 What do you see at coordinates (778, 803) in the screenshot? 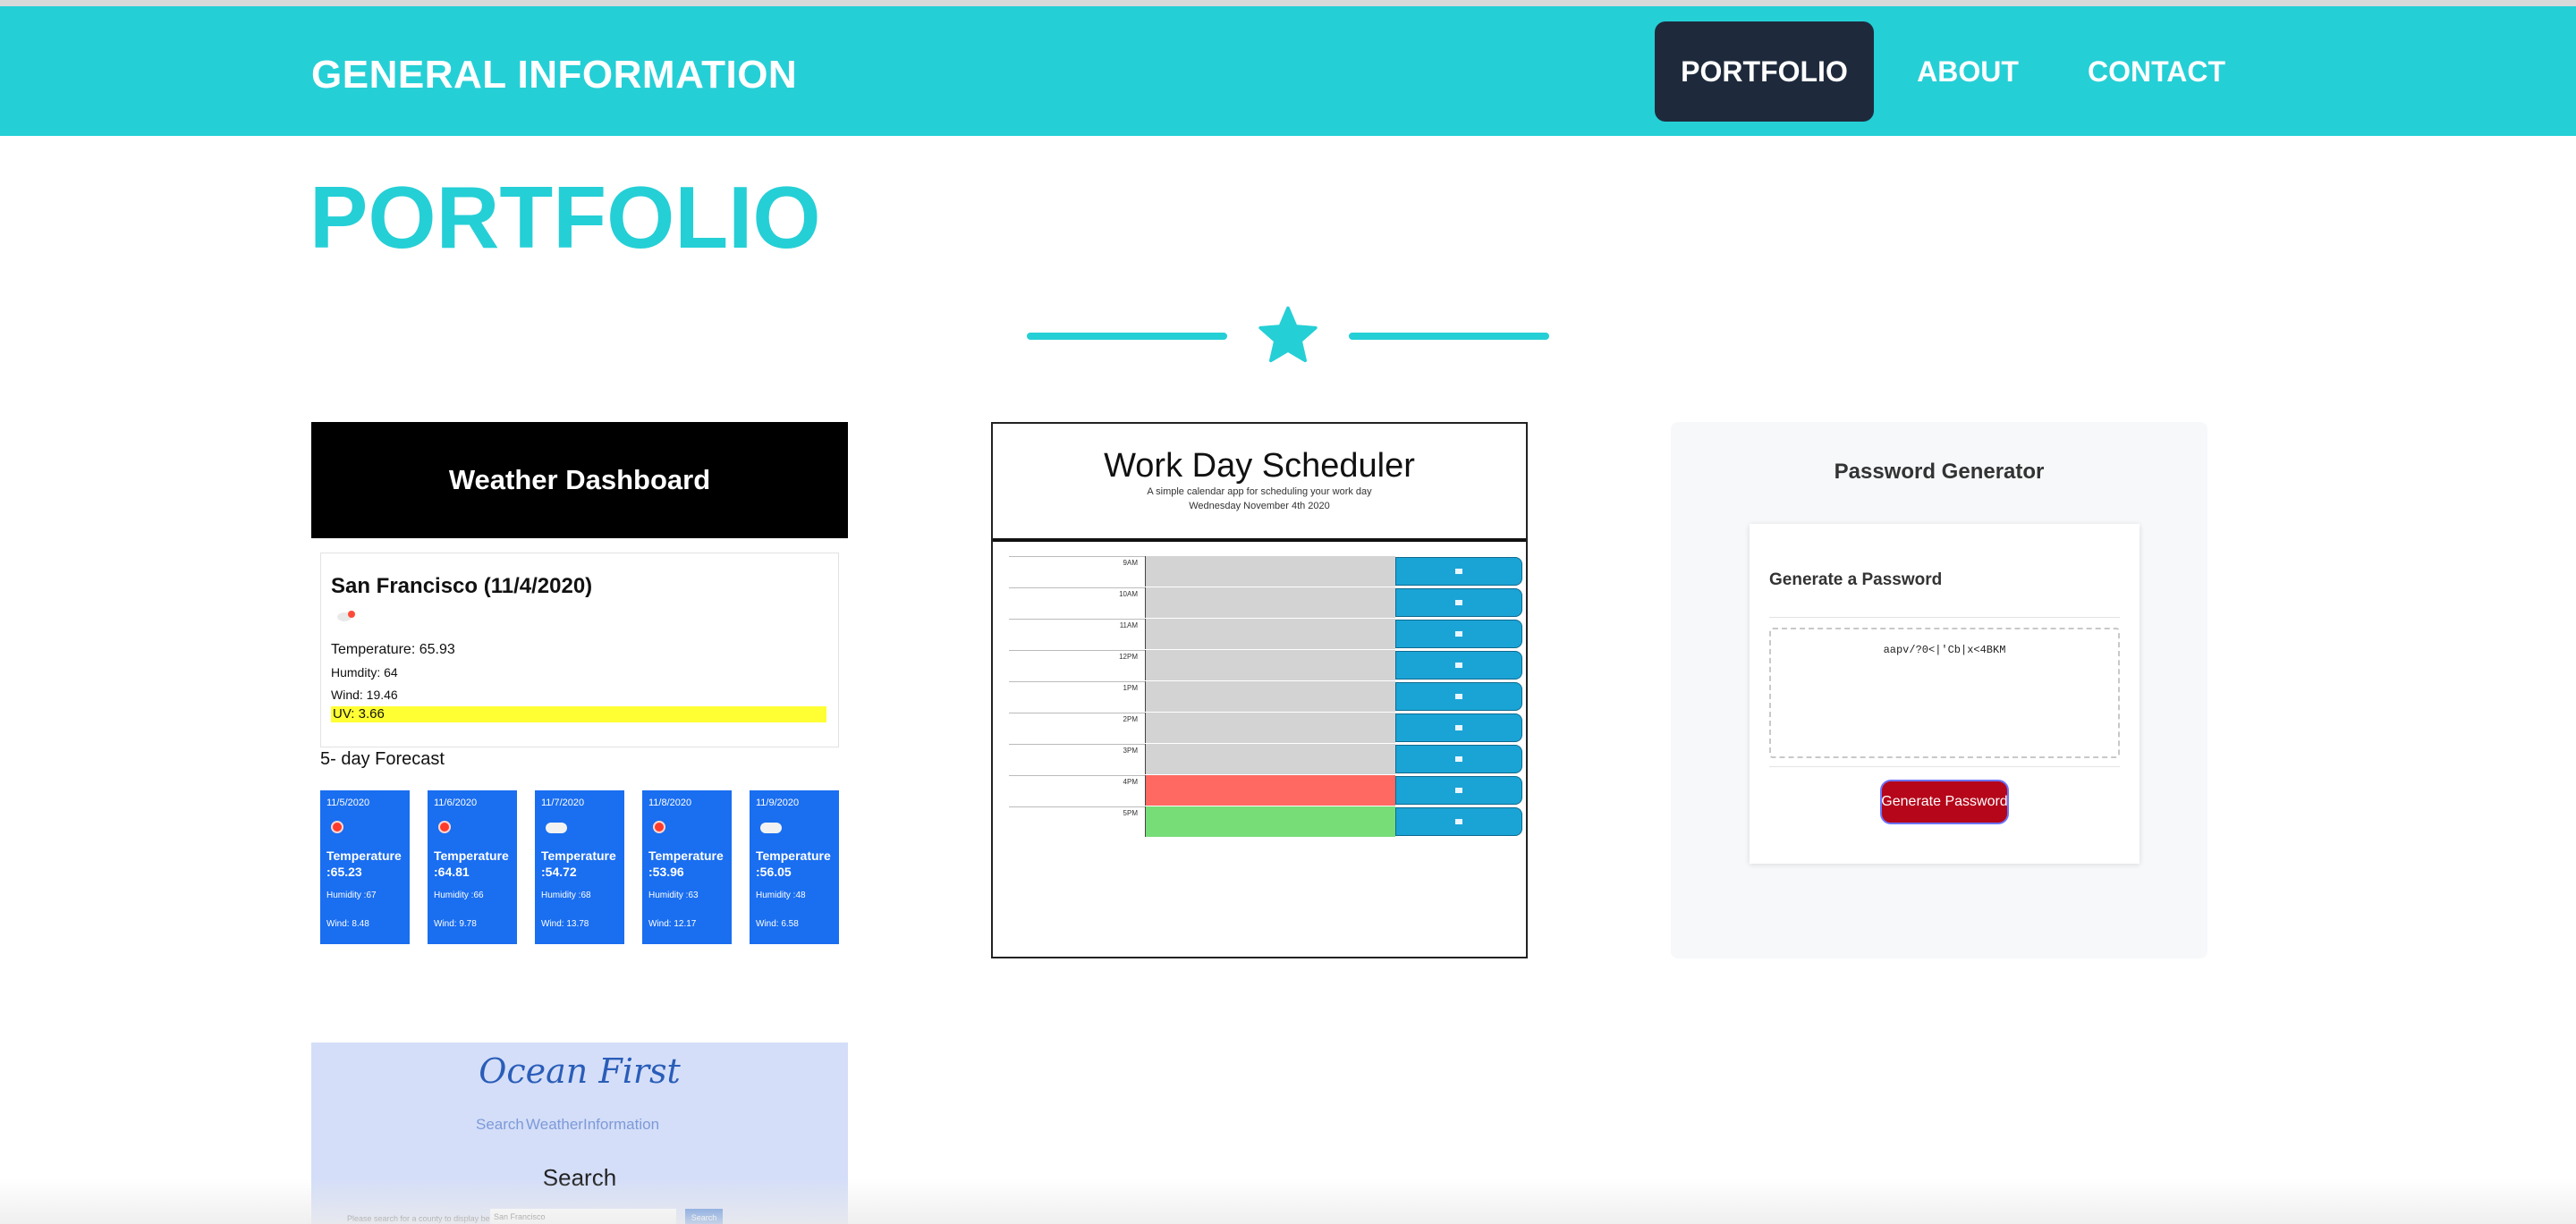
I see `forecast-date: 11/9/2020` at bounding box center [778, 803].